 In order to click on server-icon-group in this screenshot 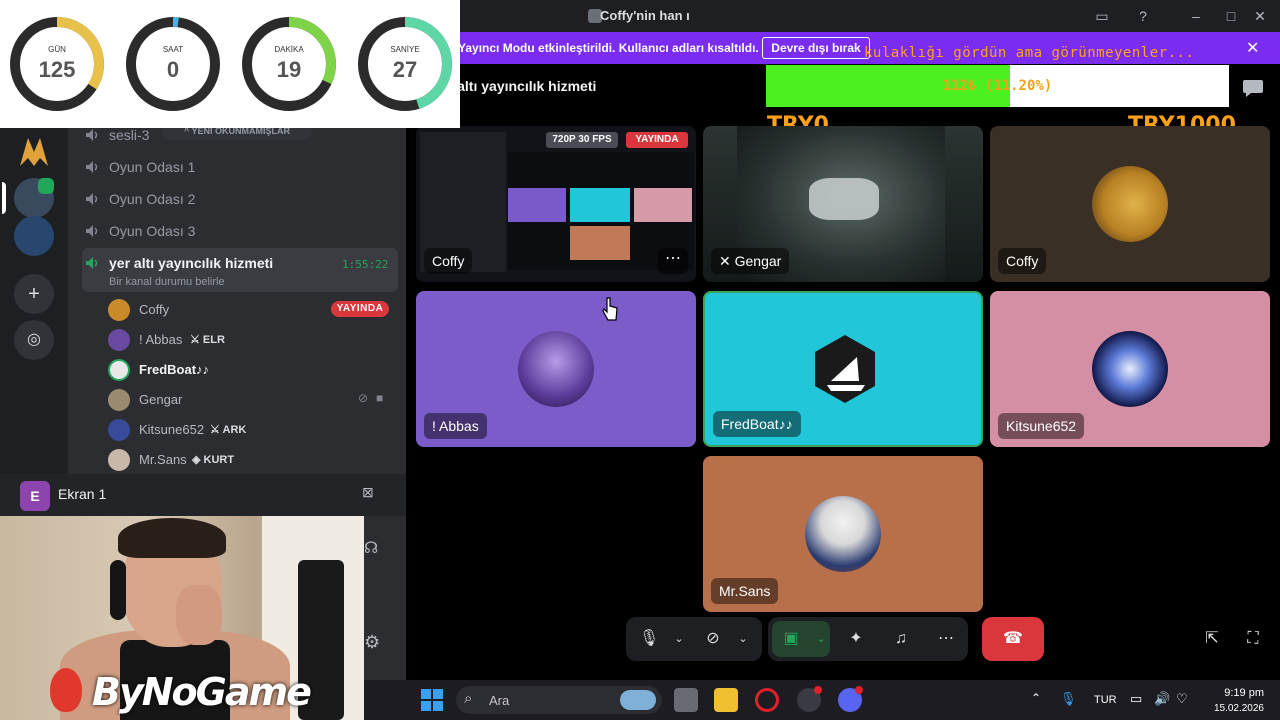, I will do `click(34, 236)`.